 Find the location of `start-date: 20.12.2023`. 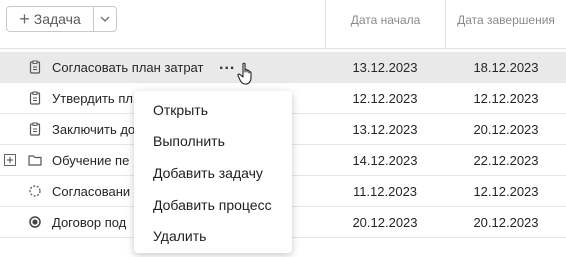

start-date: 20.12.2023 is located at coordinates (385, 222).